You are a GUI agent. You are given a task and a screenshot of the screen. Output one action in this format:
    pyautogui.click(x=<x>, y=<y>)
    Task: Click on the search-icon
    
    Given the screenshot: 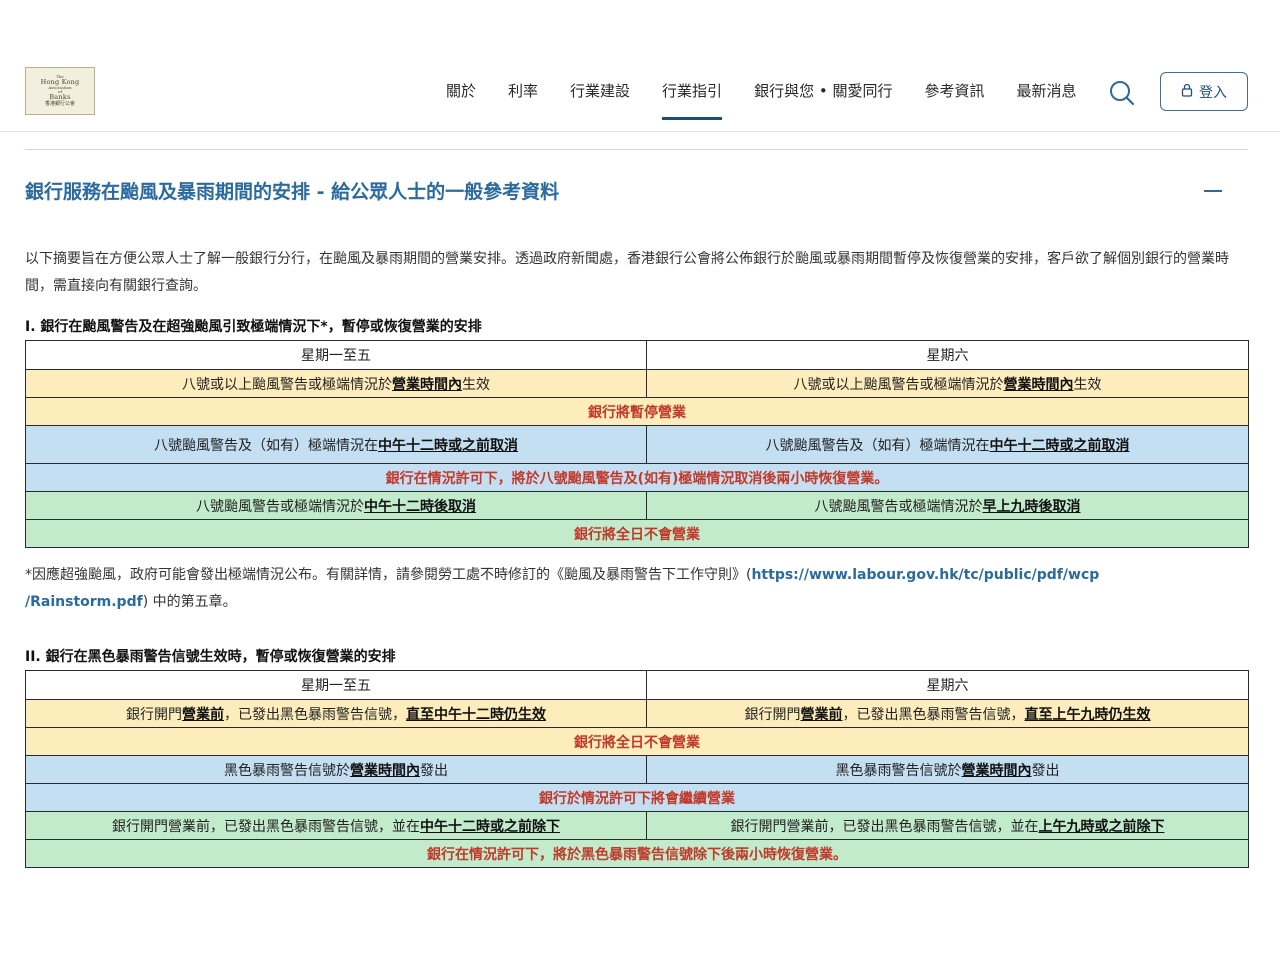 What is the action you would take?
    pyautogui.click(x=1122, y=93)
    